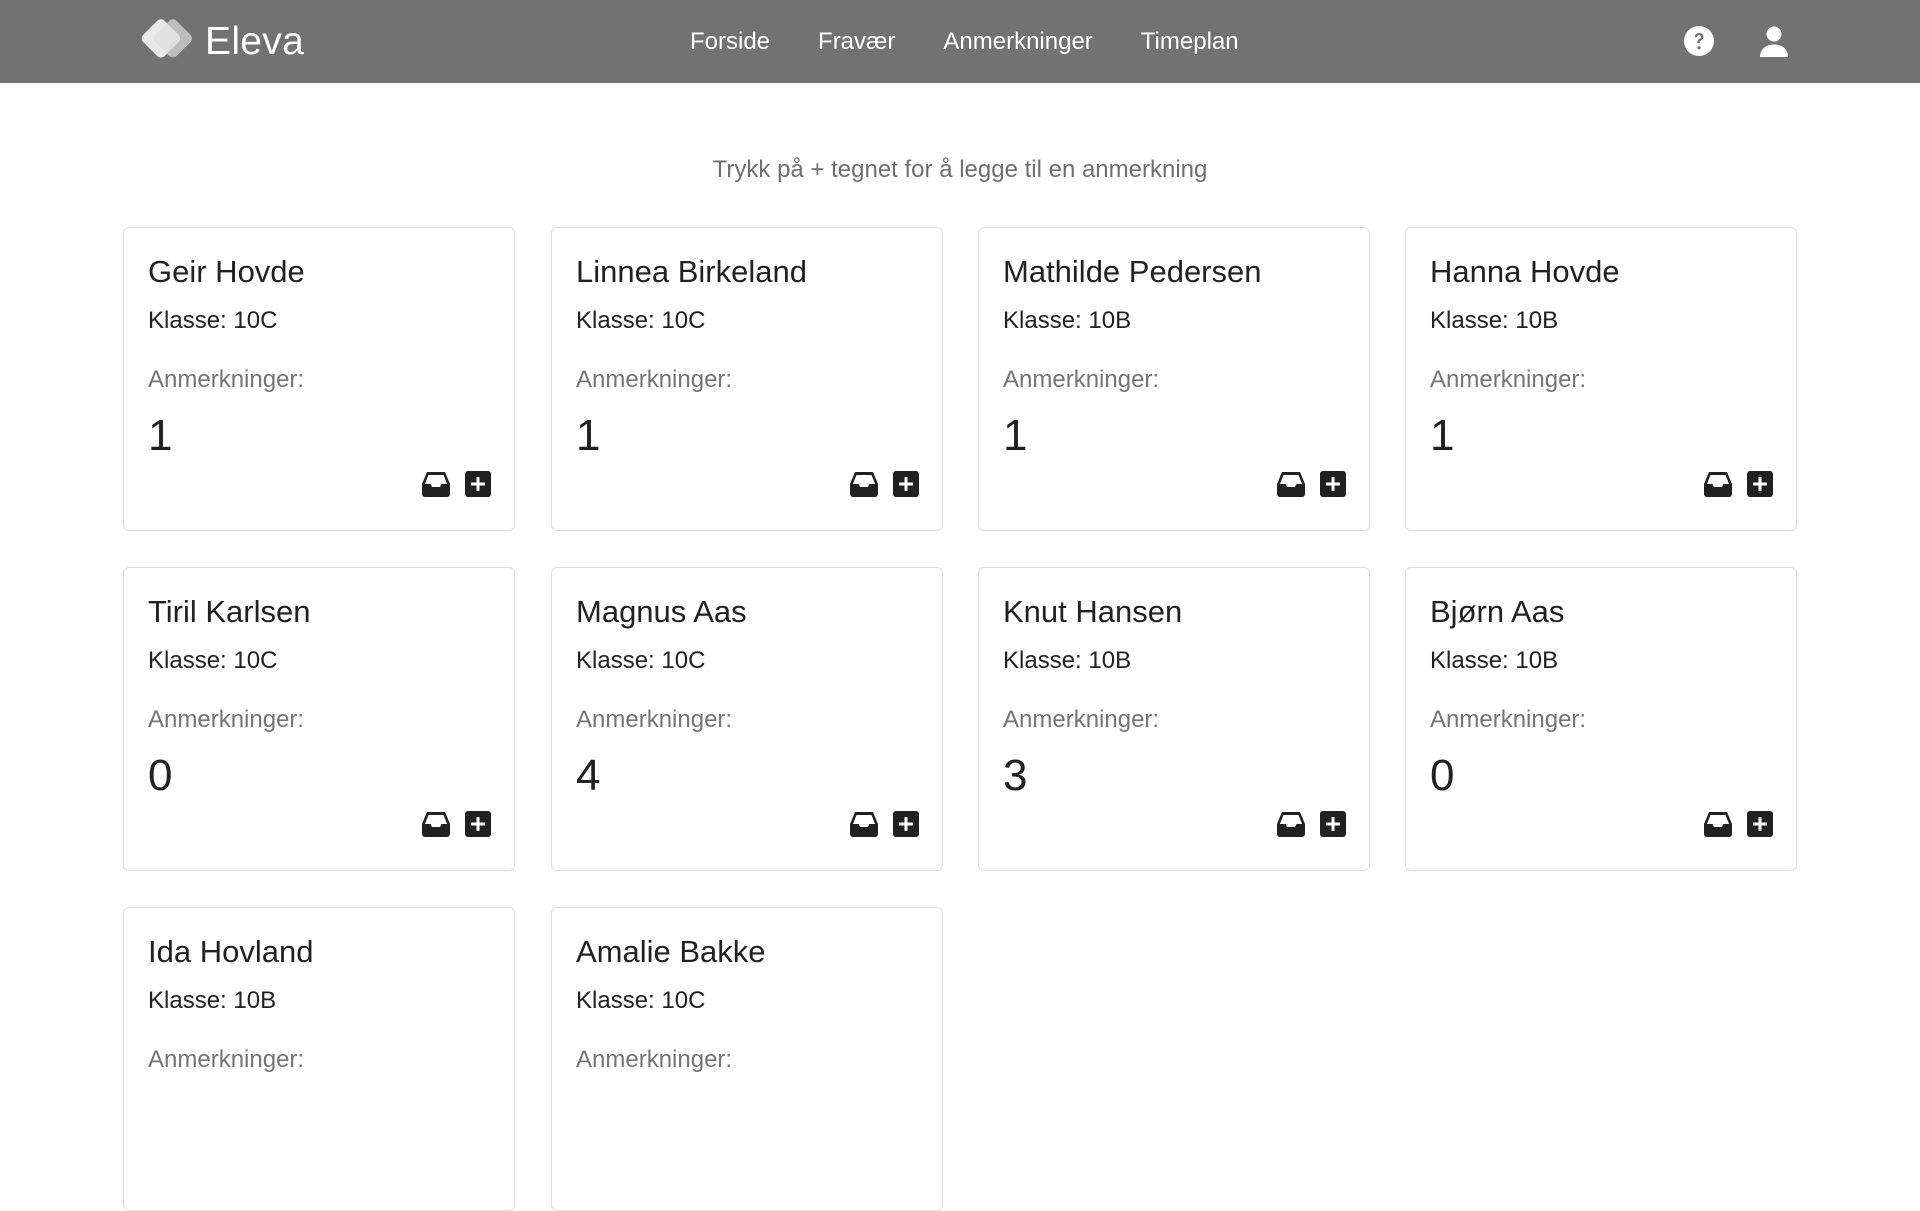  Describe the element at coordinates (1601, 719) in the screenshot. I see `student-card: Bjørn Aas Klasse: 10B Anmerkninger: 0` at that location.